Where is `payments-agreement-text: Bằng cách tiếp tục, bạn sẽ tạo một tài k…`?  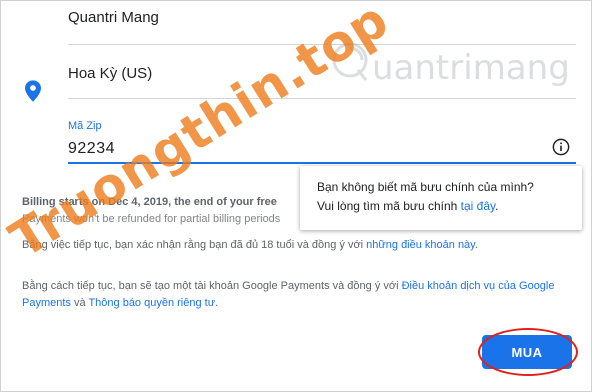 payments-agreement-text: Bằng cách tiếp tục, bạn sẽ tạo một tài k… is located at coordinates (212, 286).